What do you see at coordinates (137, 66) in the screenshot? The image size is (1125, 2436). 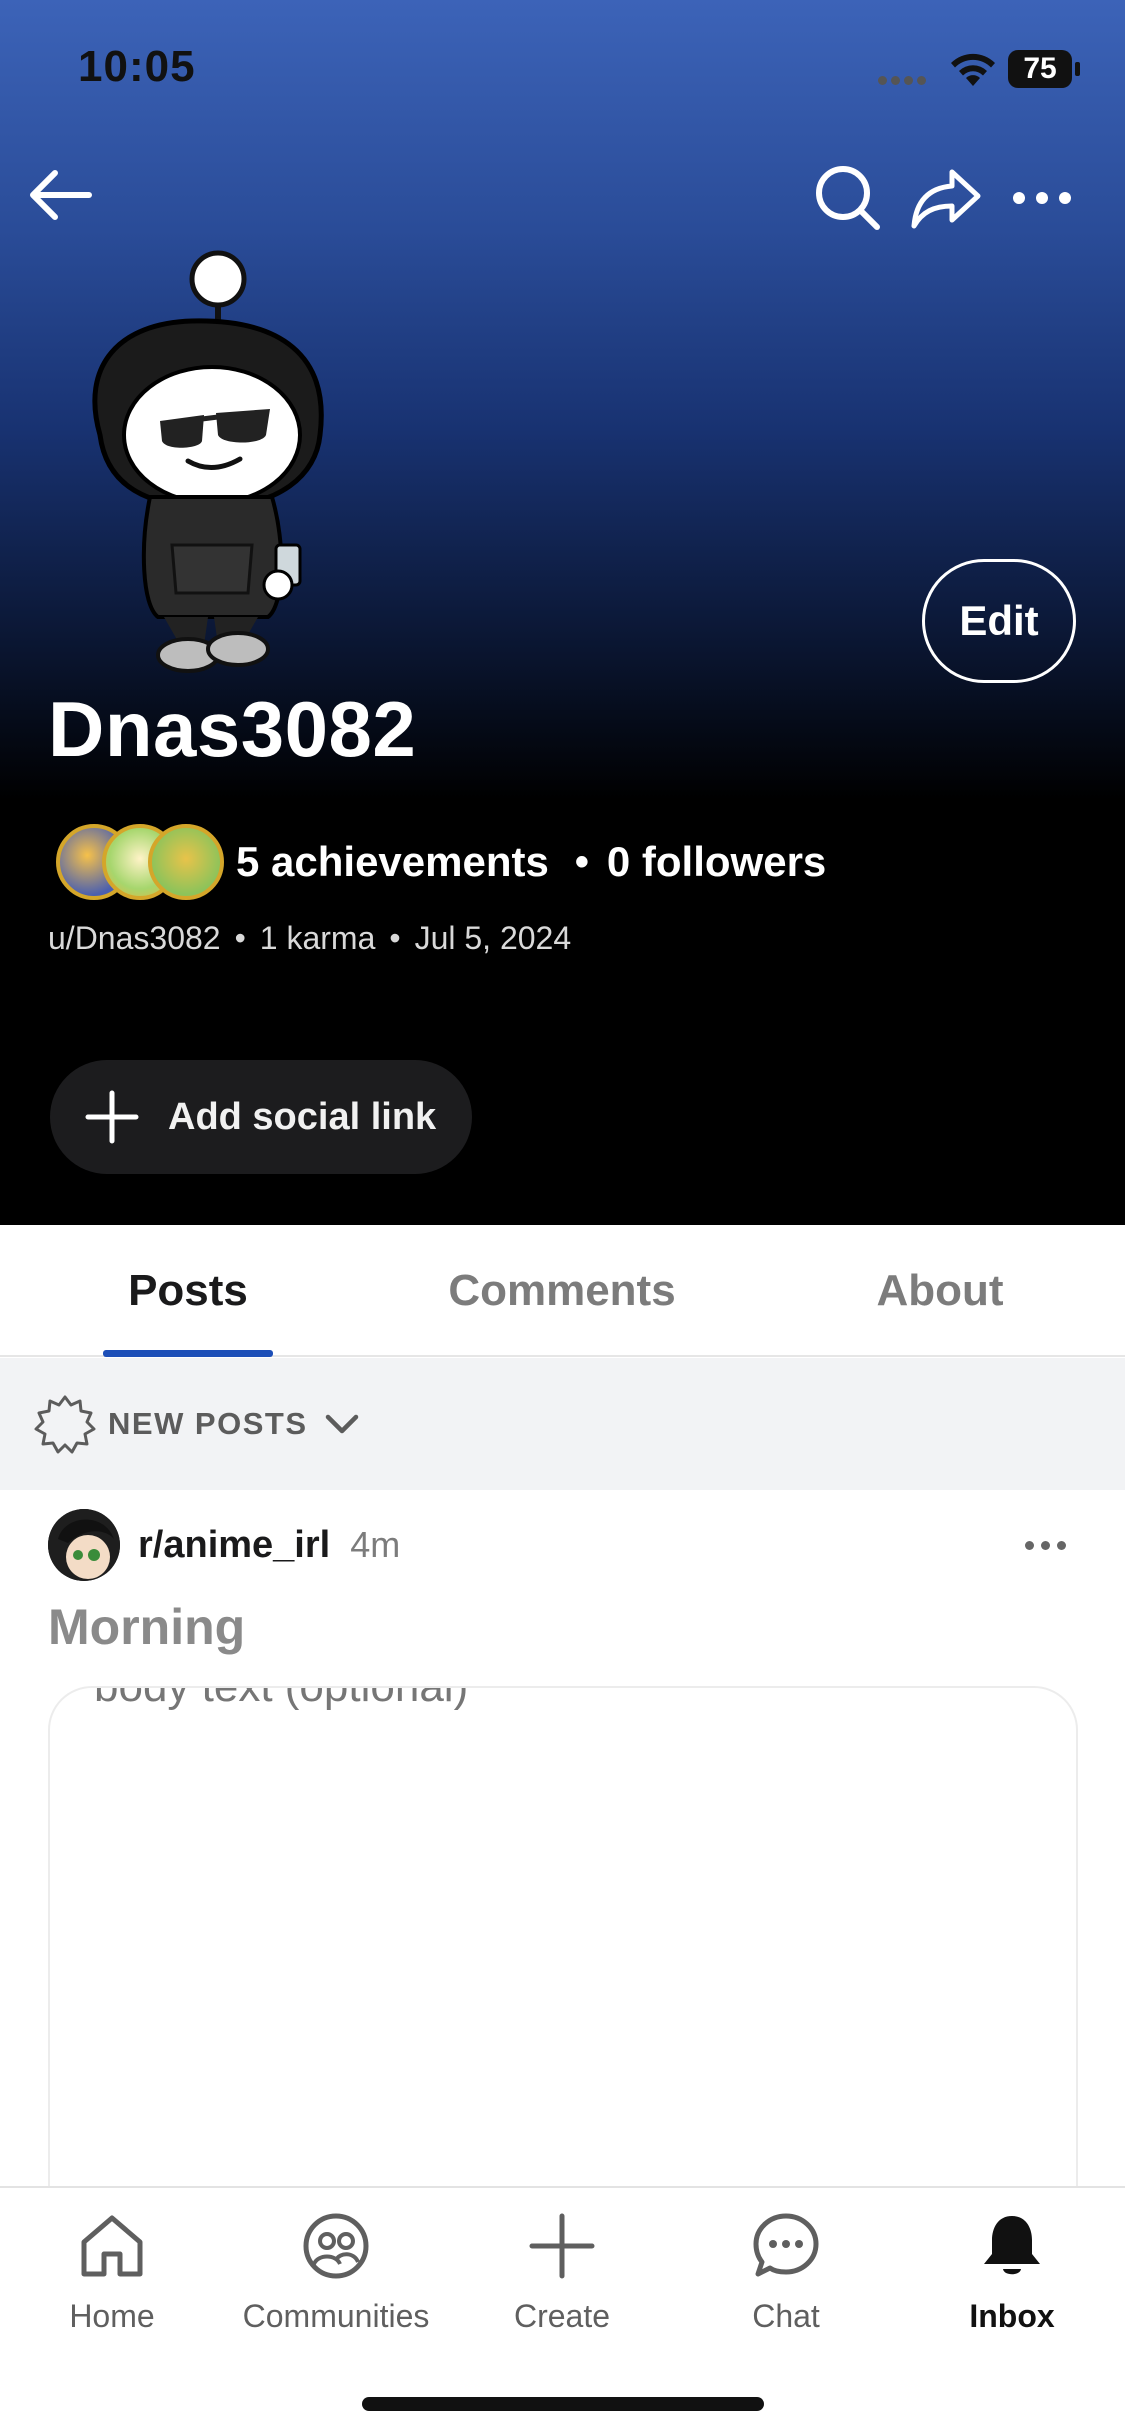 I see `status-time: 10:05` at bounding box center [137, 66].